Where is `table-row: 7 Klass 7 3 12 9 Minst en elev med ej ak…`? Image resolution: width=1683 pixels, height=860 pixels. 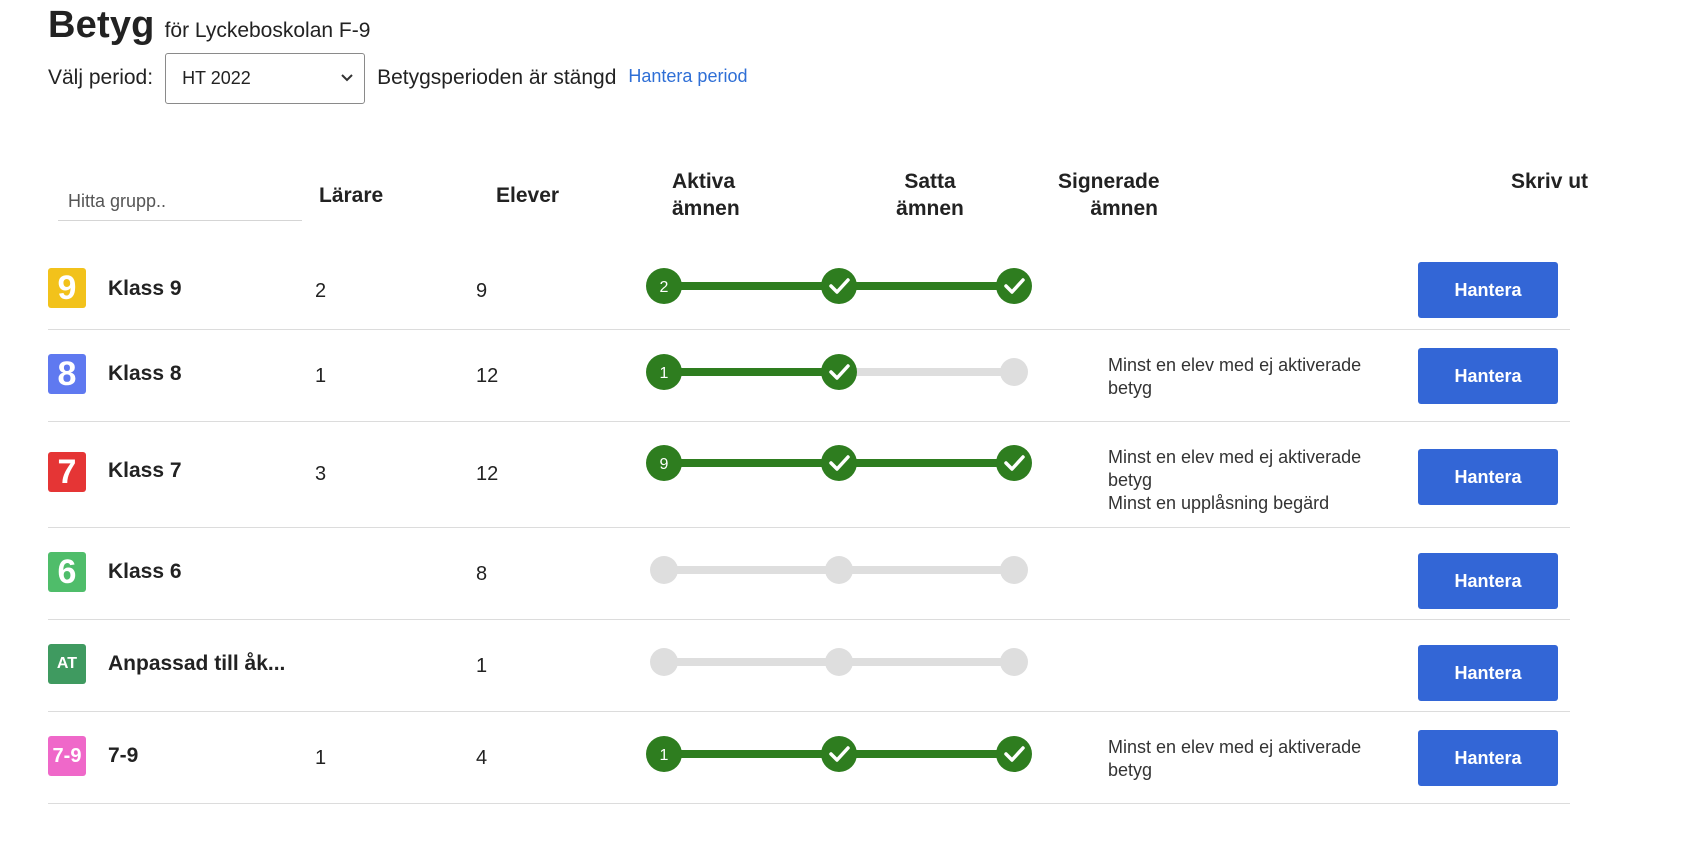 table-row: 7 Klass 7 3 12 9 Minst en elev med ej ak… is located at coordinates (809, 474).